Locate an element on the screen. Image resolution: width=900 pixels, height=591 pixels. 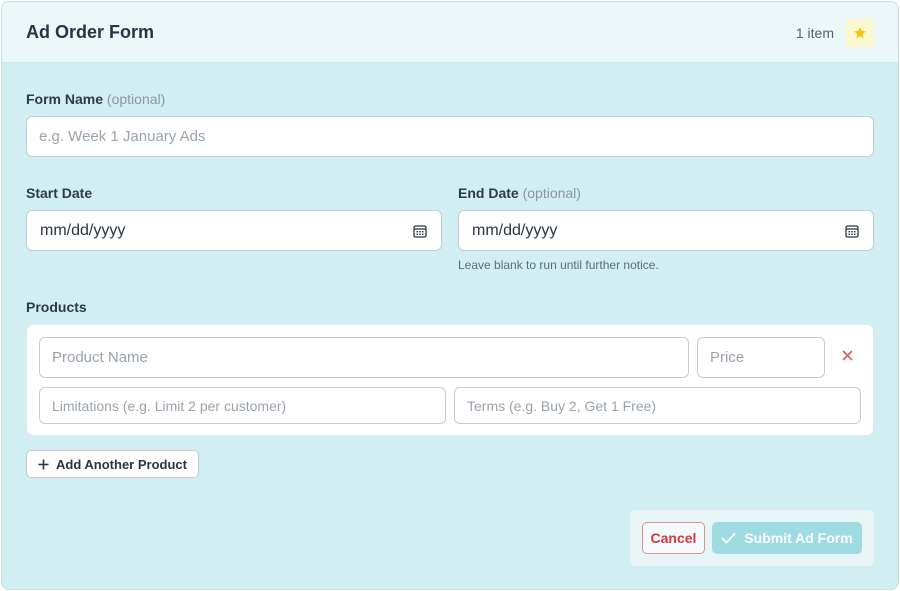
start-date-value: mm/dd/yyyy is located at coordinates (83, 230).